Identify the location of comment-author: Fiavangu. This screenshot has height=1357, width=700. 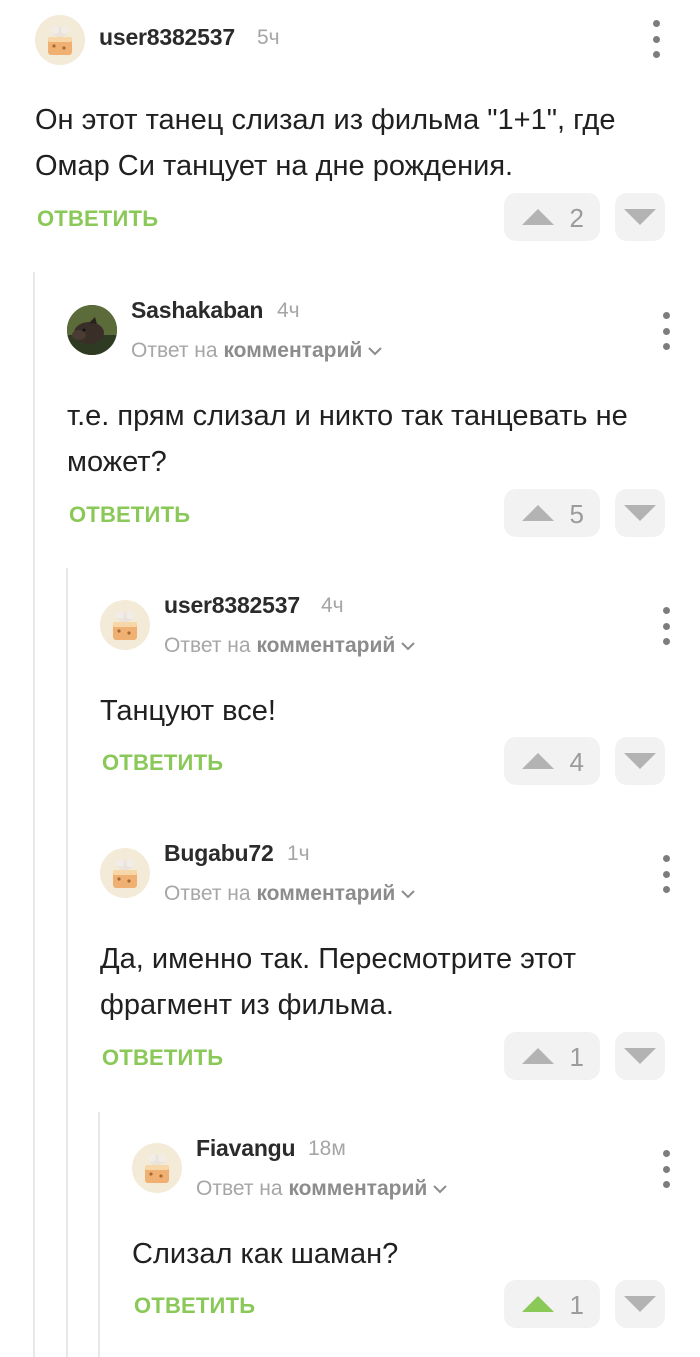
(246, 1148).